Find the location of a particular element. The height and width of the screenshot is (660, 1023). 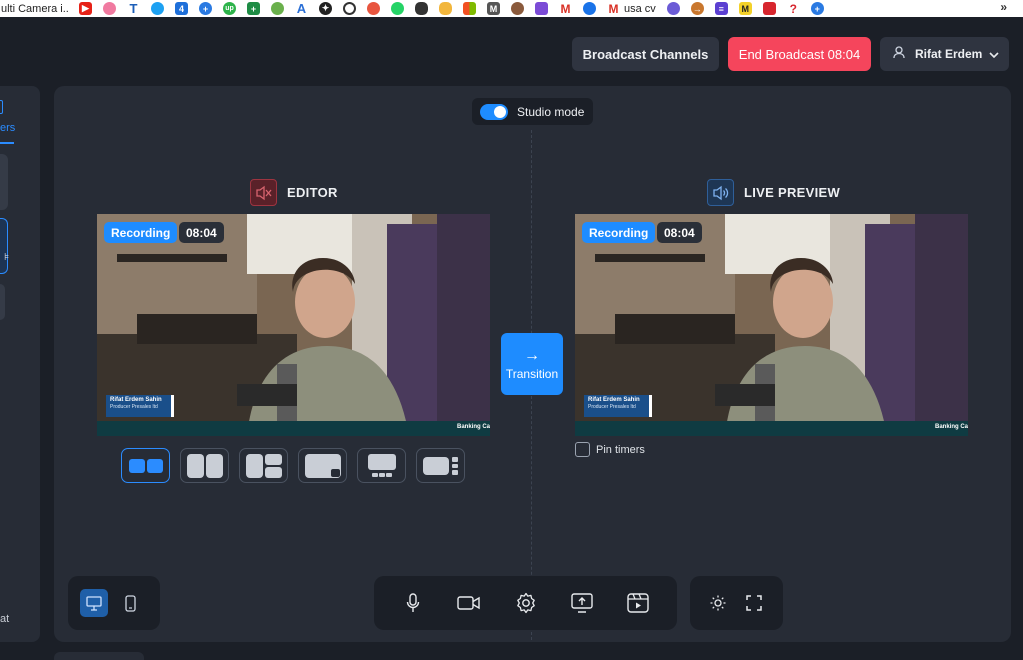

sidebar-tab-indicator is located at coordinates (7, 143).